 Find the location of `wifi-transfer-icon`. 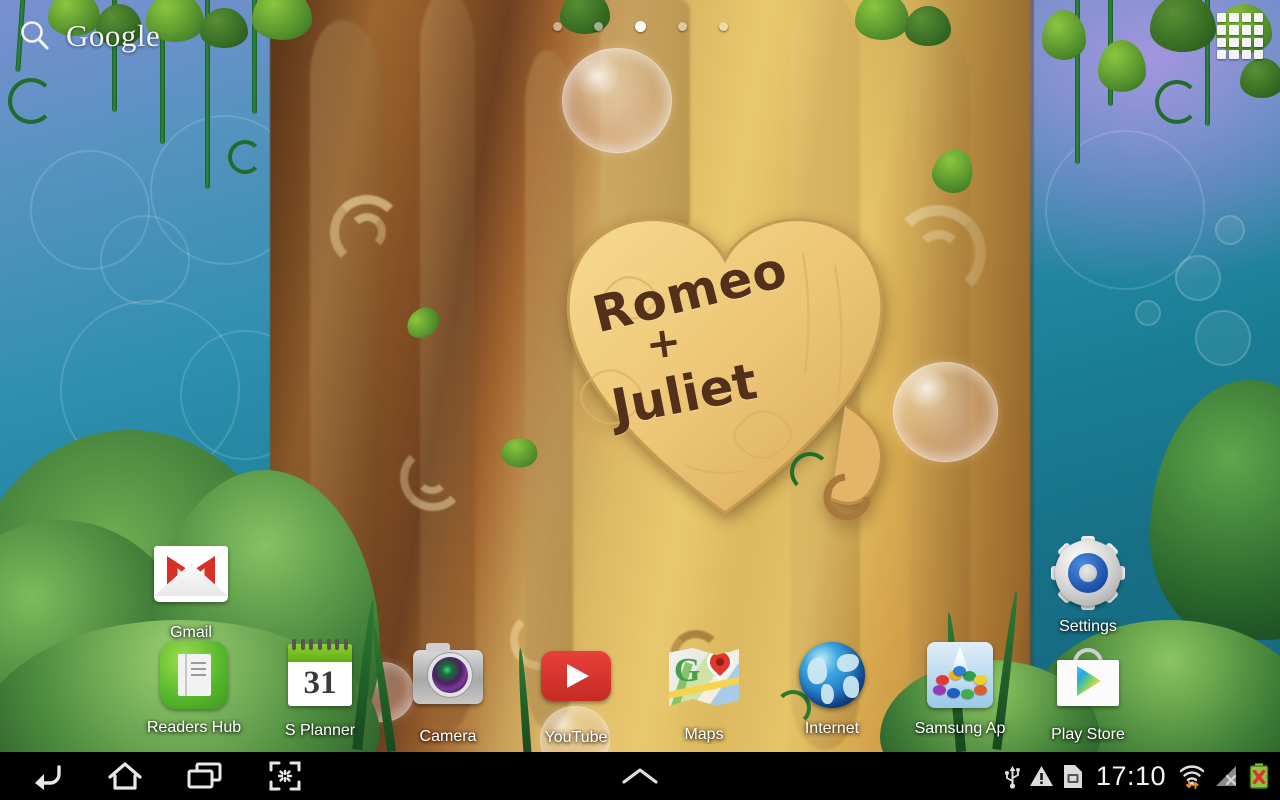

wifi-transfer-icon is located at coordinates (1192, 776).